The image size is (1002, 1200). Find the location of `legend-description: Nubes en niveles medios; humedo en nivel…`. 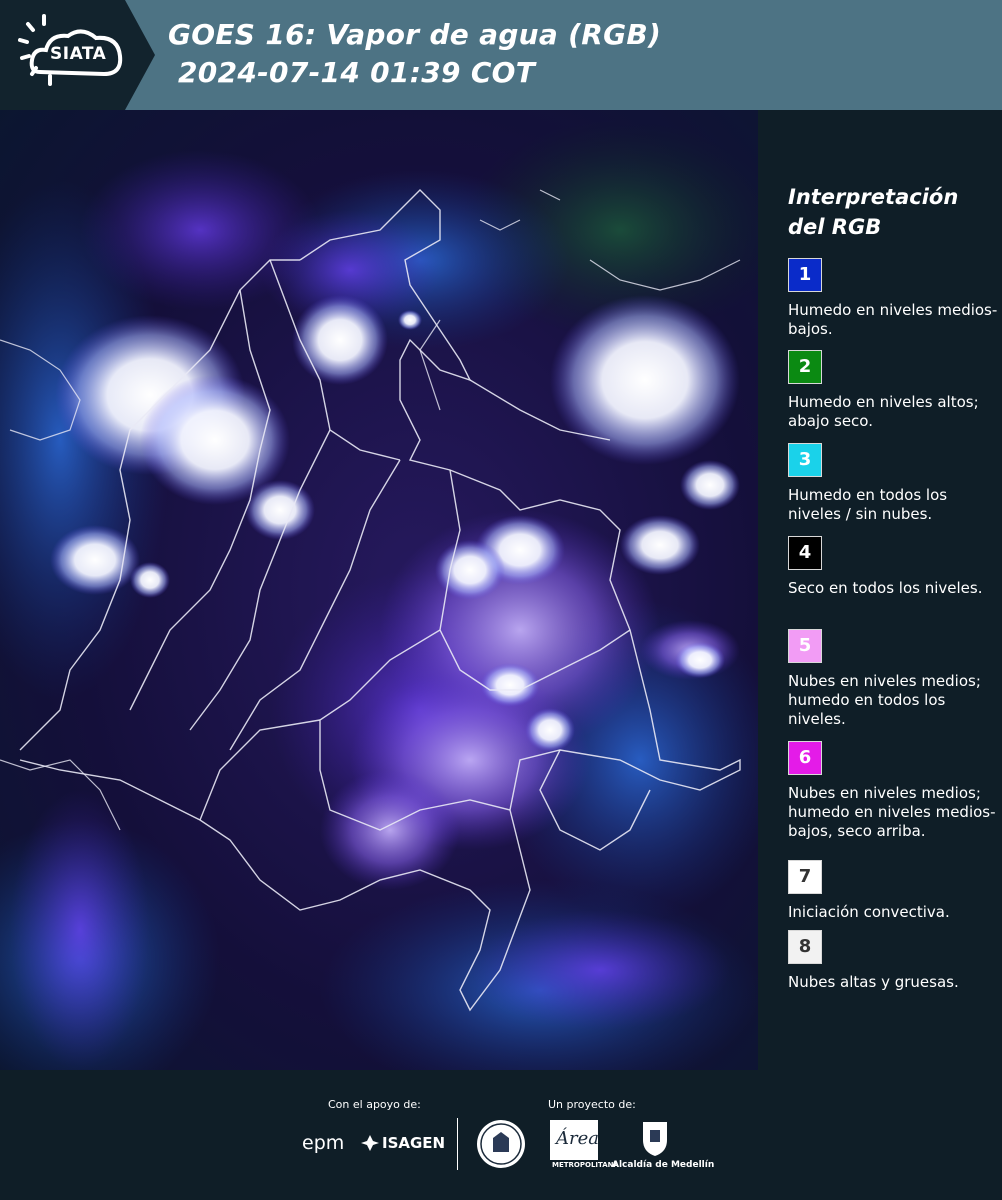

legend-description: Nubes en niveles medios; humedo en nivel… is located at coordinates (892, 812).